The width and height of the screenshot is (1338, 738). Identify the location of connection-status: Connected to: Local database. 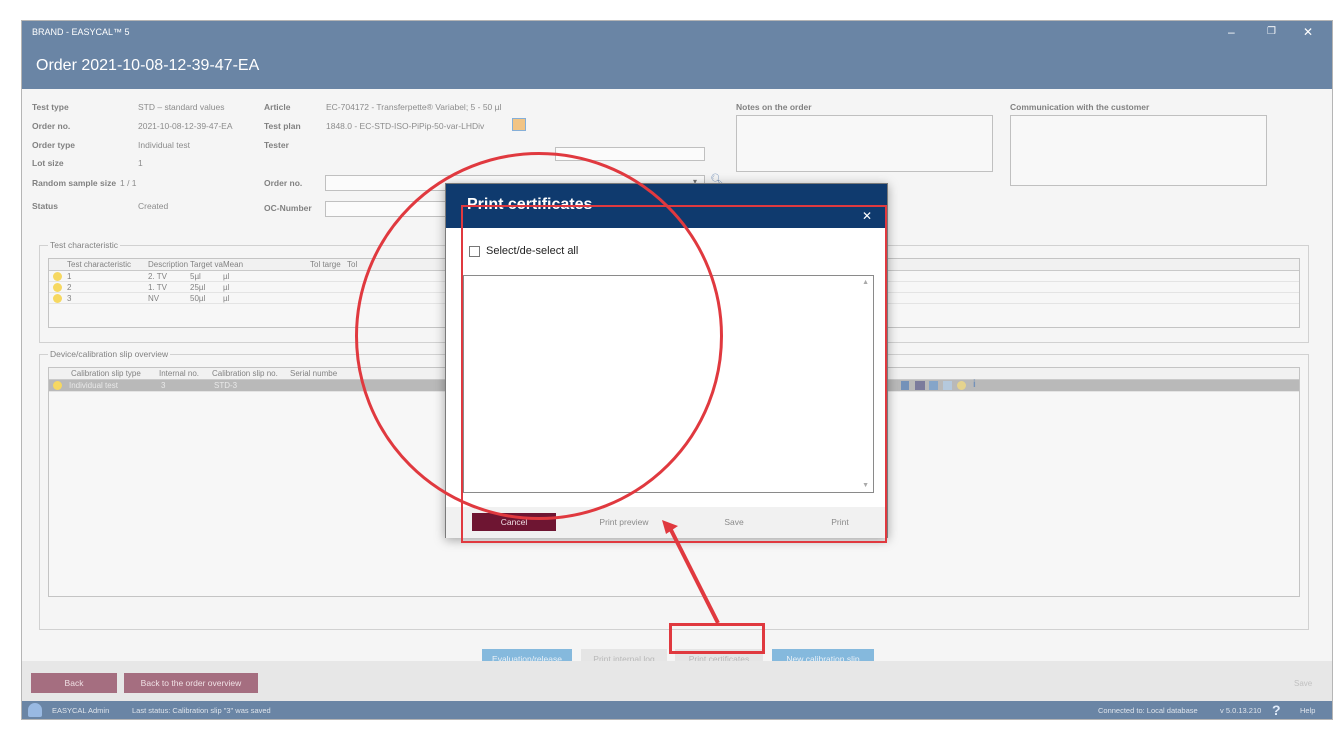
(1148, 710).